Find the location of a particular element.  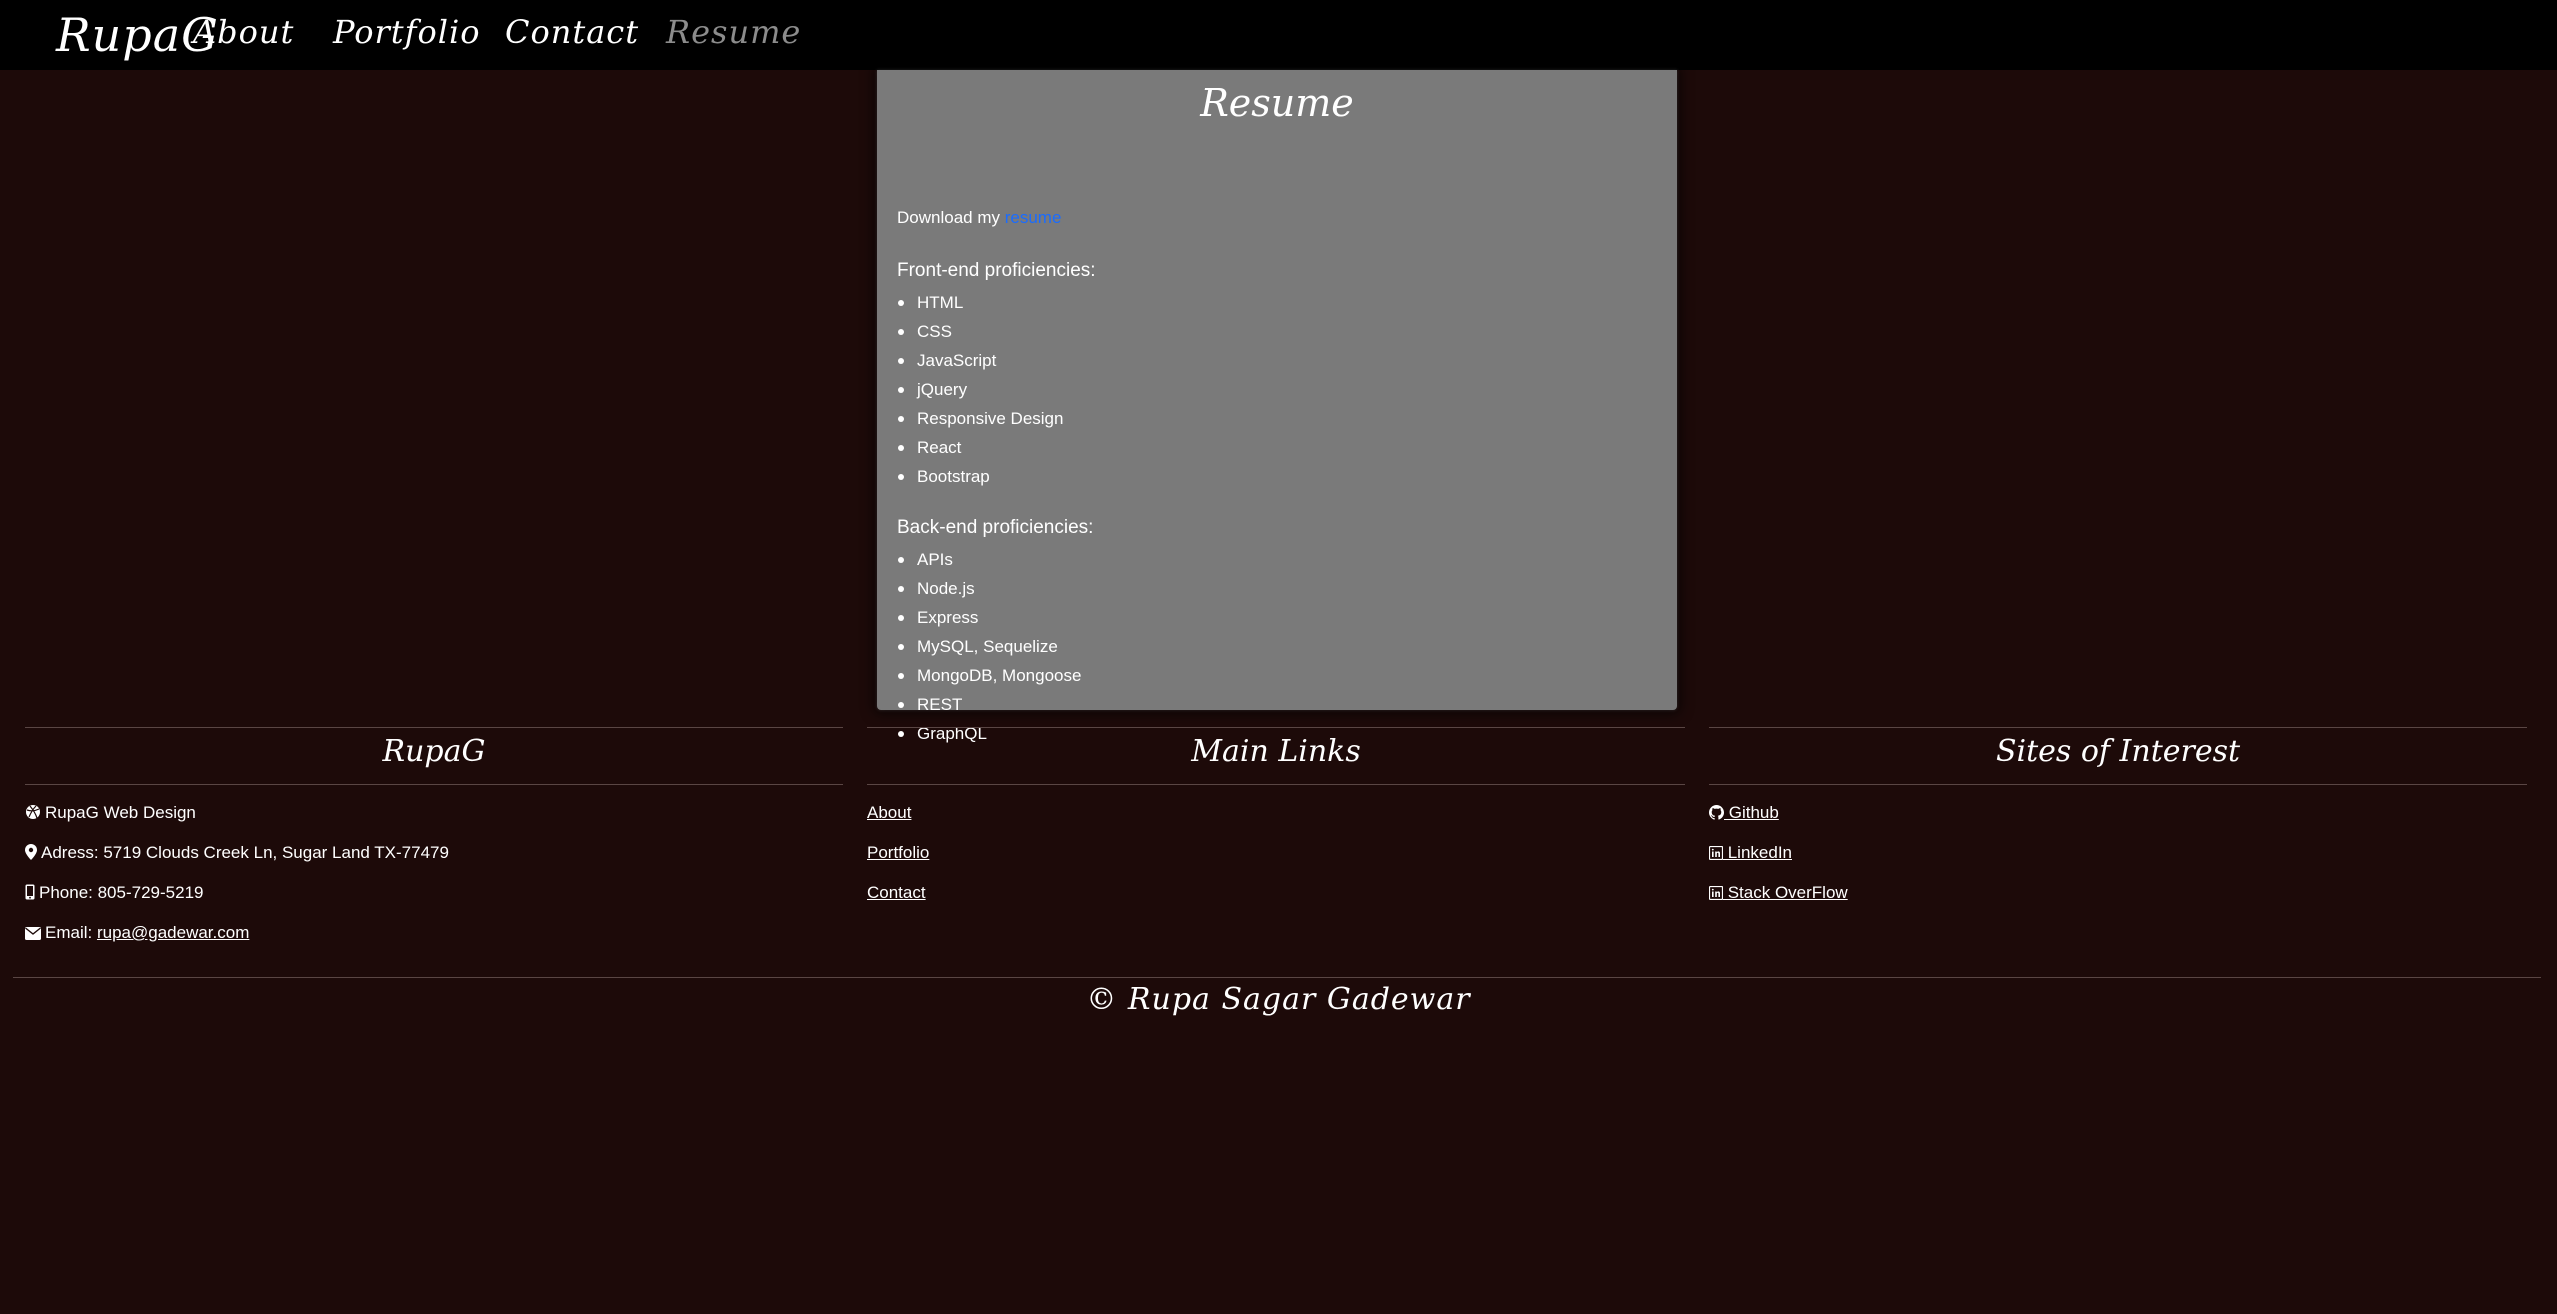

nav-link-about: About is located at coordinates (243, 32).